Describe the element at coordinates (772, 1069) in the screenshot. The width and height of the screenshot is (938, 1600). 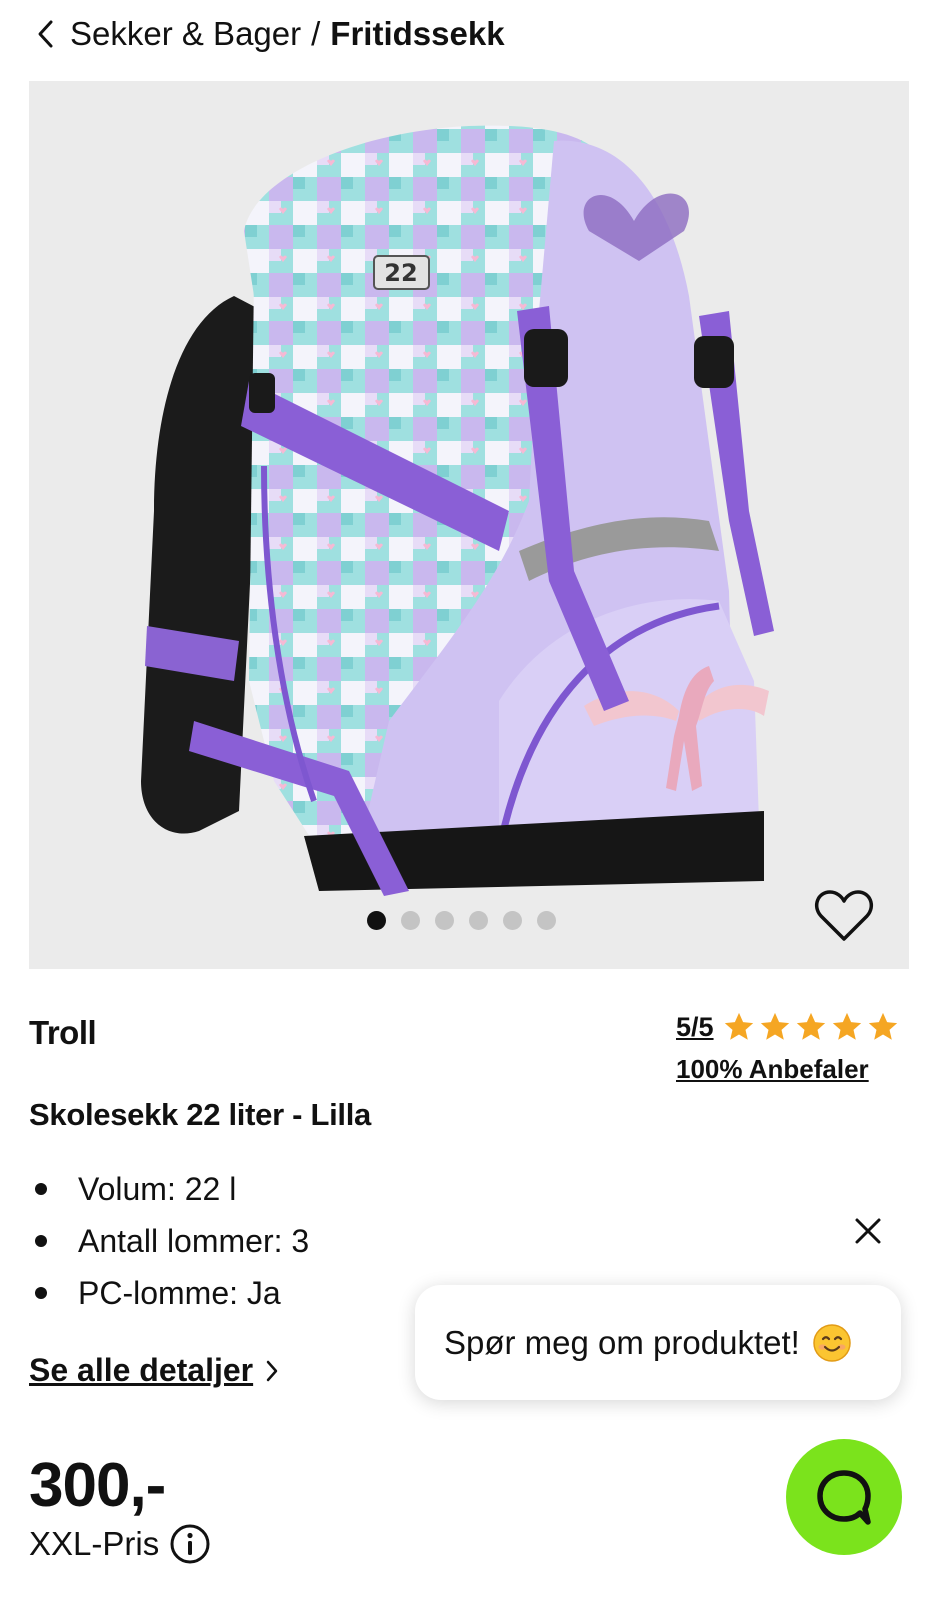
I see `recommend-link: 100% Anbefaler` at that location.